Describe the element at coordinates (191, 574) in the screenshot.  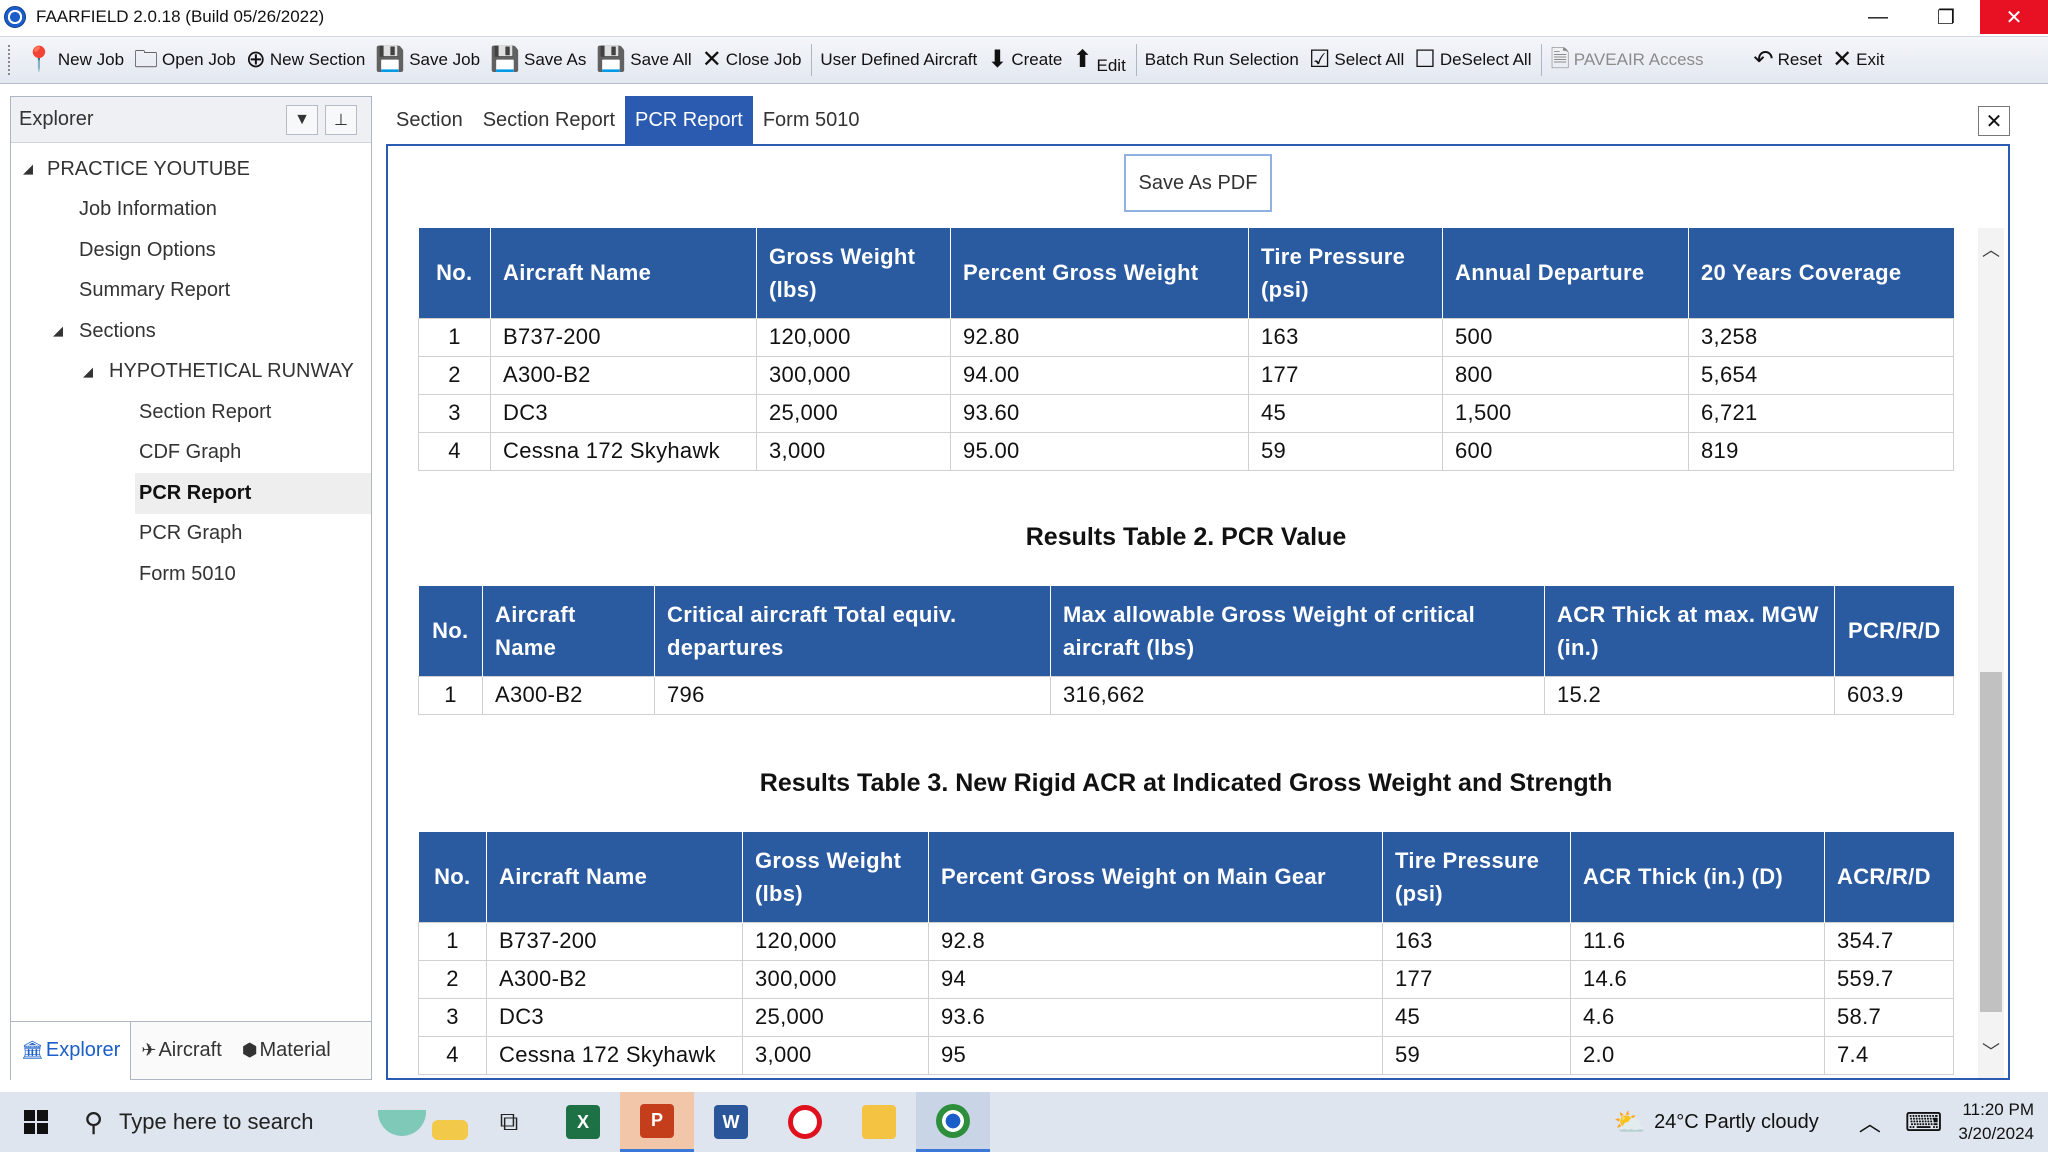
I see `tree-item-form-5010: Form 5010` at that location.